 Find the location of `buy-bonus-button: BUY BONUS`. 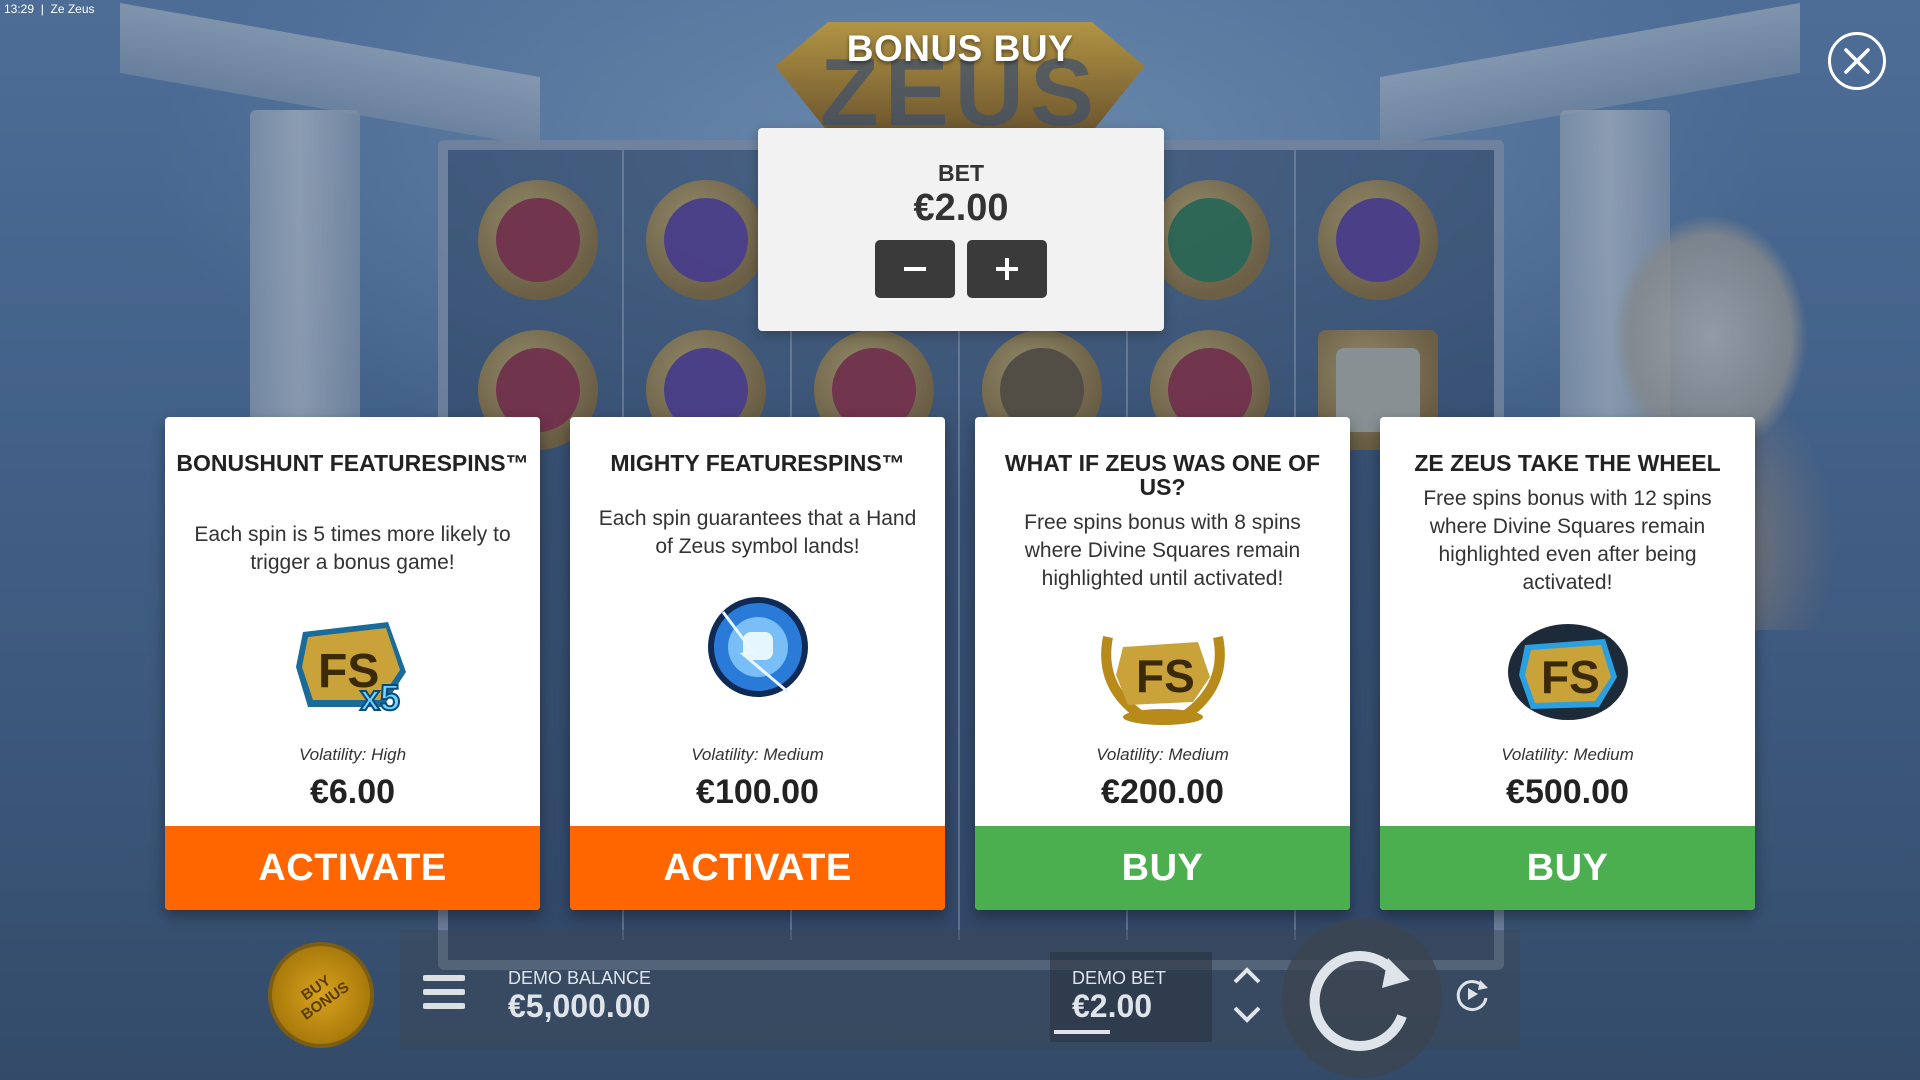

buy-bonus-button: BUY BONUS is located at coordinates (321, 995).